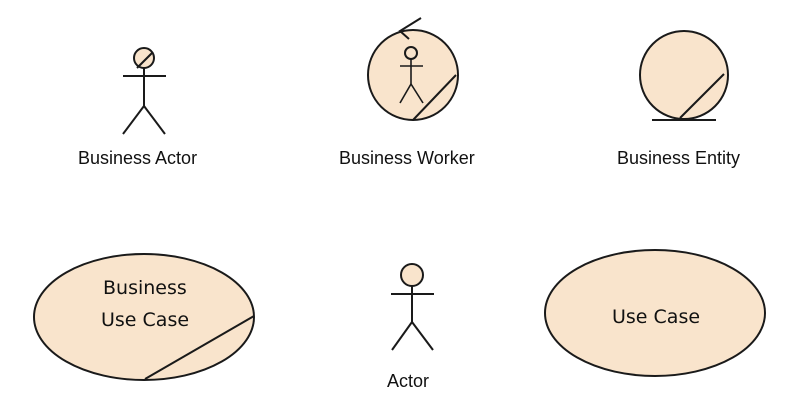  What do you see at coordinates (656, 317) in the screenshot?
I see `use-case-label: Use Case` at bounding box center [656, 317].